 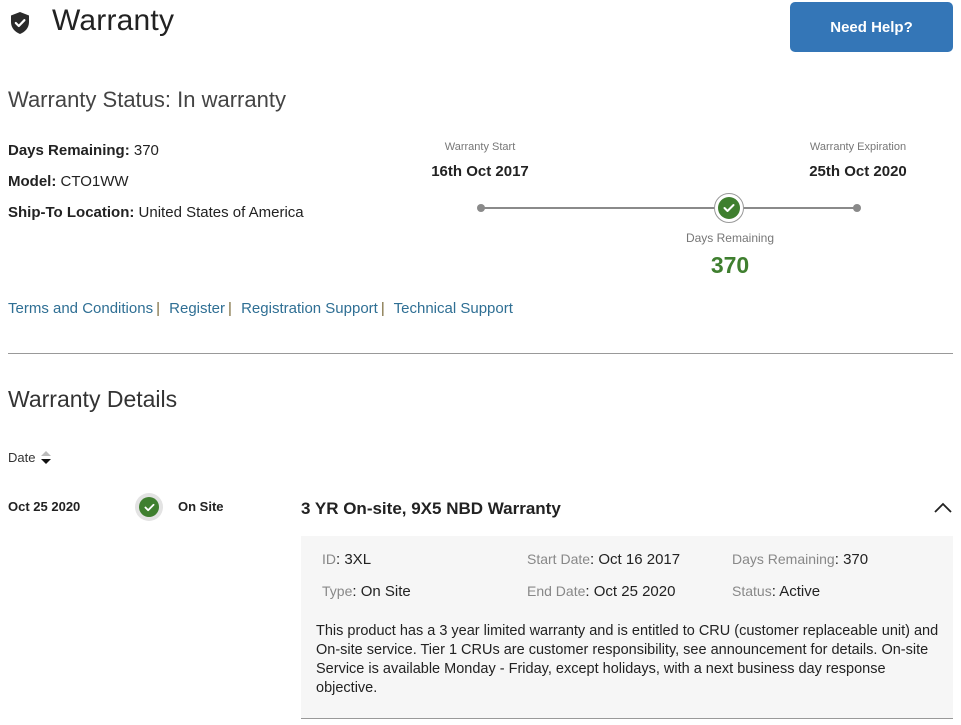 I want to click on field-end-date-label: End Date, so click(x=556, y=591).